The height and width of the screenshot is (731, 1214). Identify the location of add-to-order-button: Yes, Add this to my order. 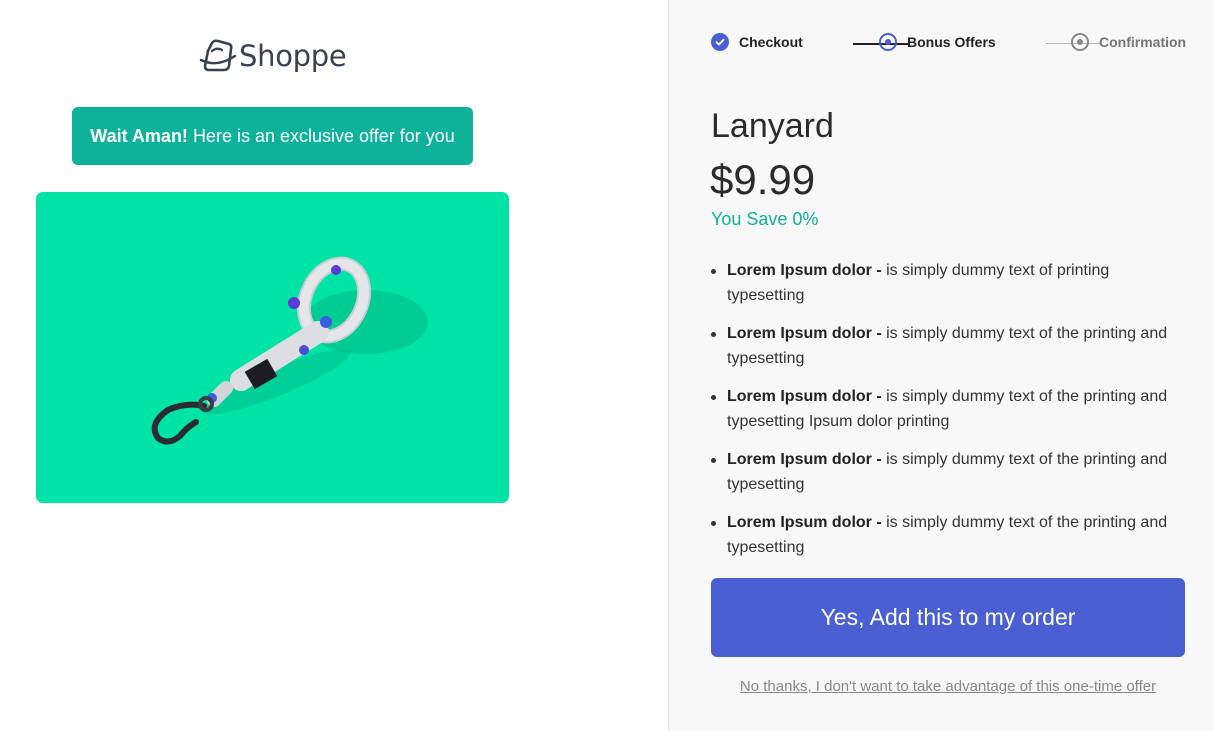
(948, 617).